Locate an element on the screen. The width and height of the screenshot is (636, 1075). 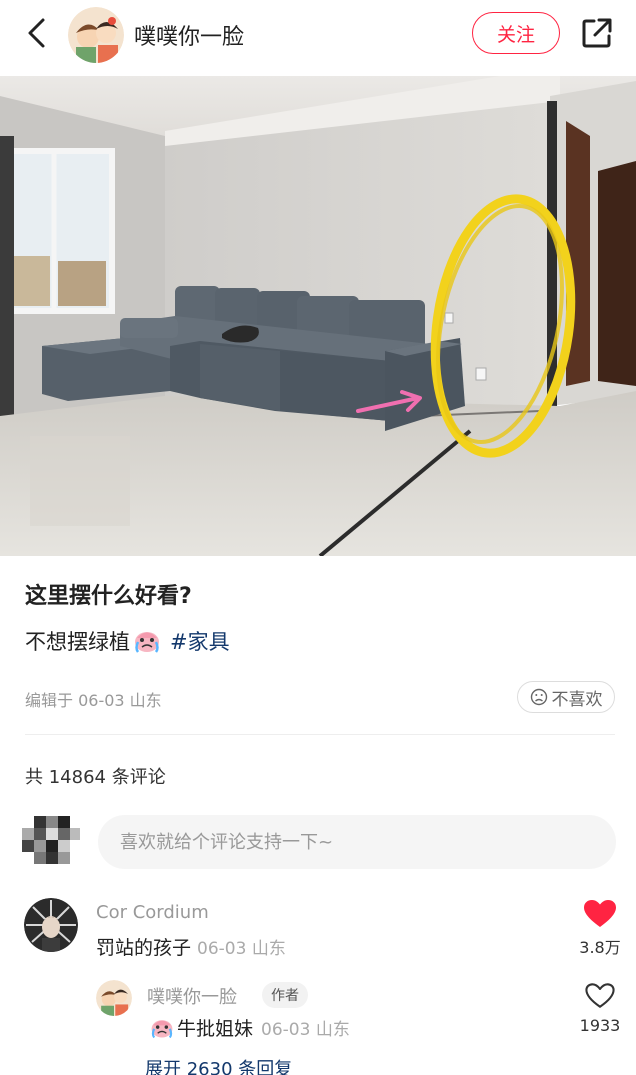
chevron-left-icon is located at coordinates (36, 33).